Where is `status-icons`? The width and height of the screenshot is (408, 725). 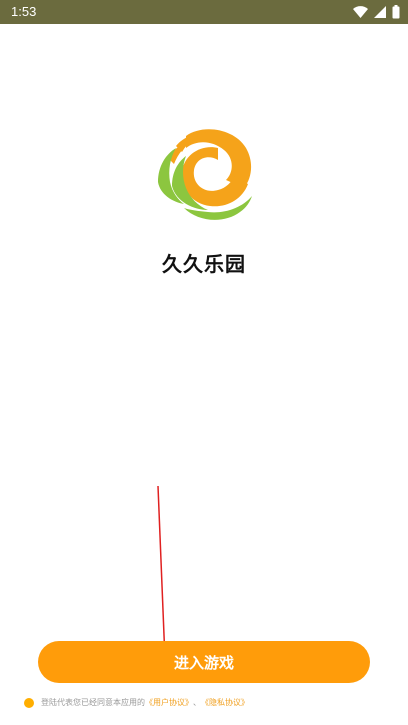 status-icons is located at coordinates (376, 12).